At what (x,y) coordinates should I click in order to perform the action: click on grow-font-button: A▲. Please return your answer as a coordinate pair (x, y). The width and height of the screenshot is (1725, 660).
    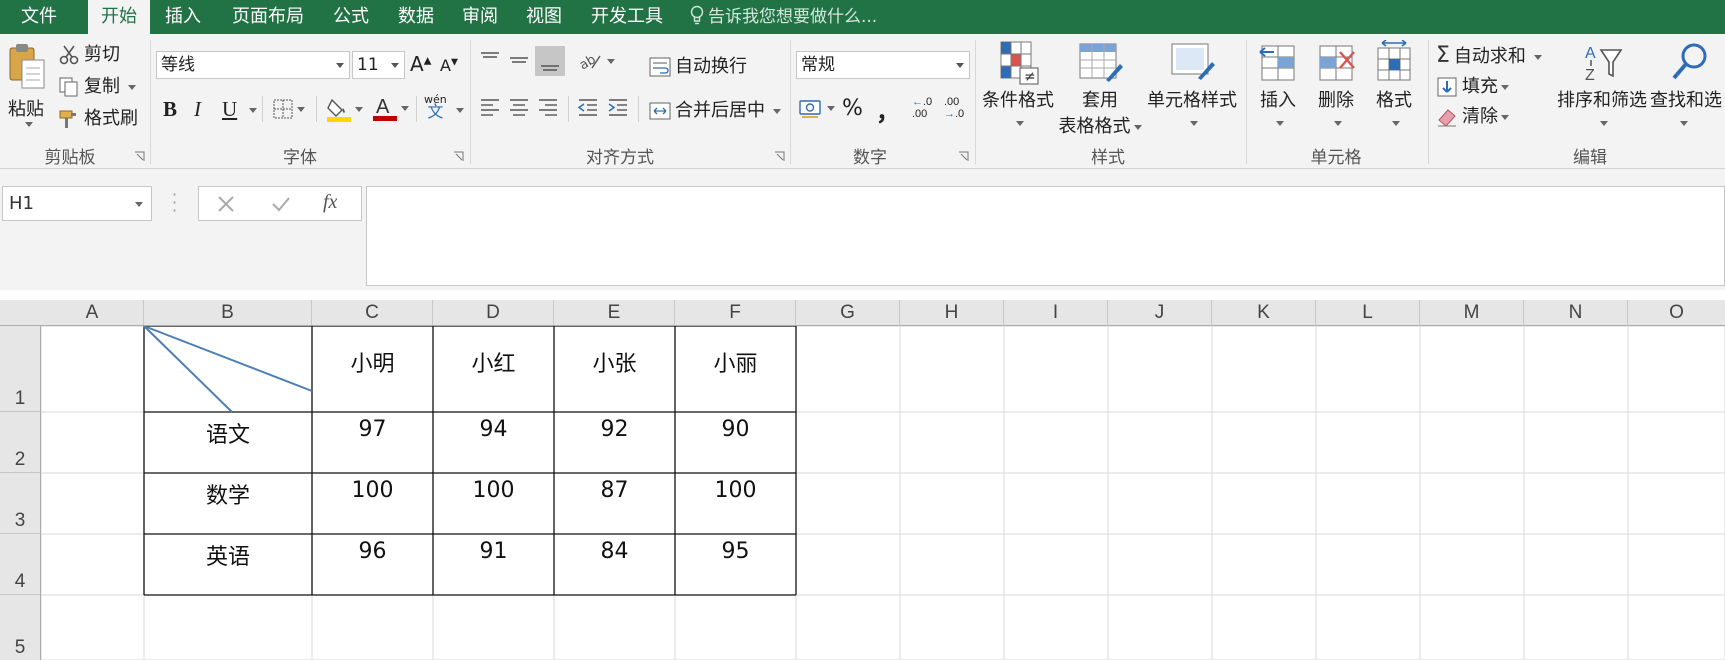
    Looking at the image, I should click on (420, 64).